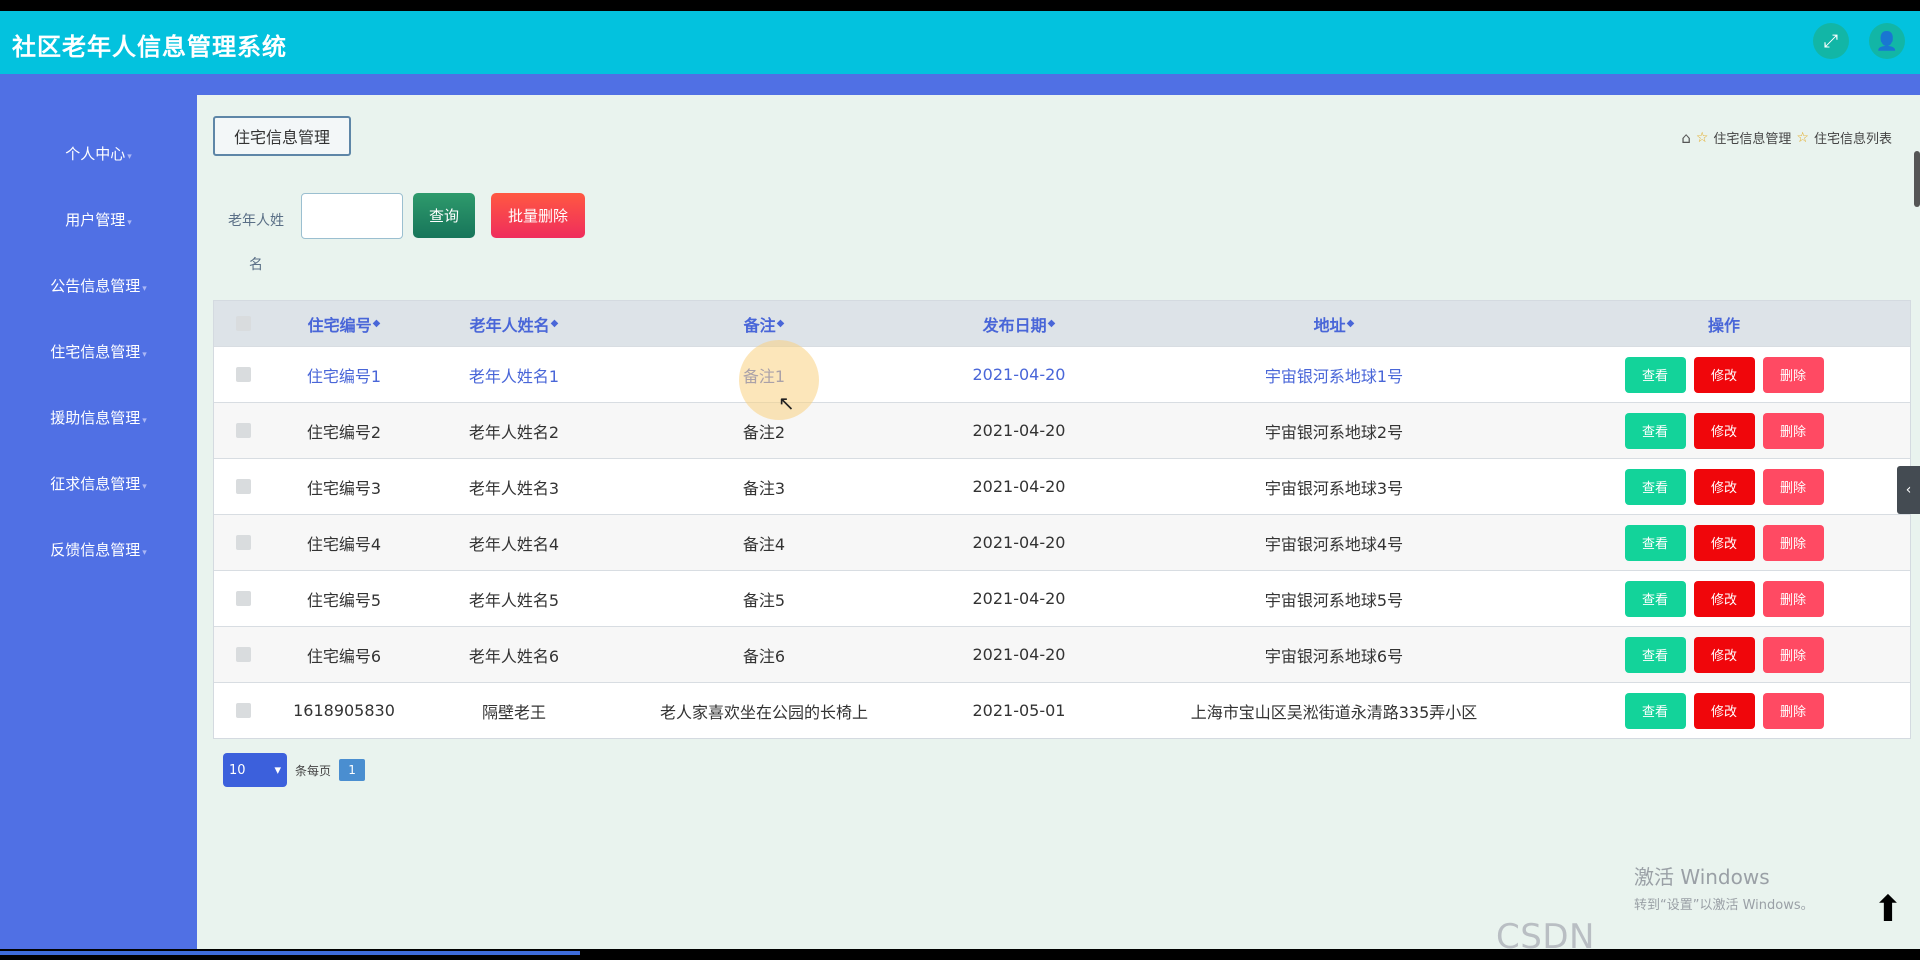 This screenshot has height=960, width=1920. I want to click on home-icon: ⌂, so click(1686, 138).